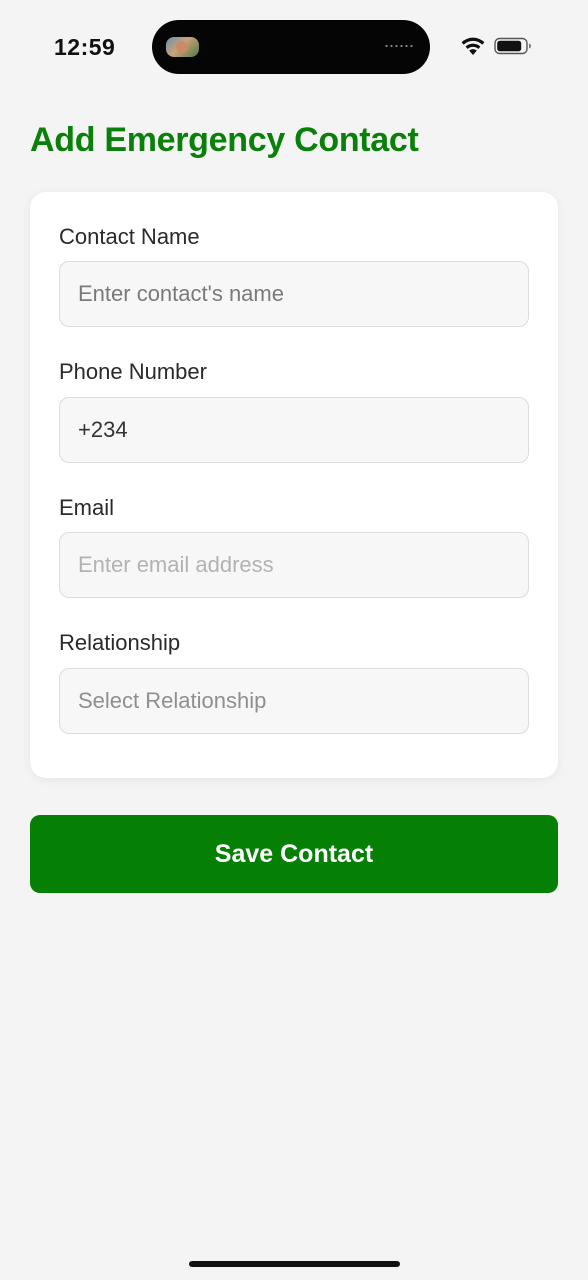 The width and height of the screenshot is (588, 1280). I want to click on page-title: Add Emergency Contact, so click(224, 140).